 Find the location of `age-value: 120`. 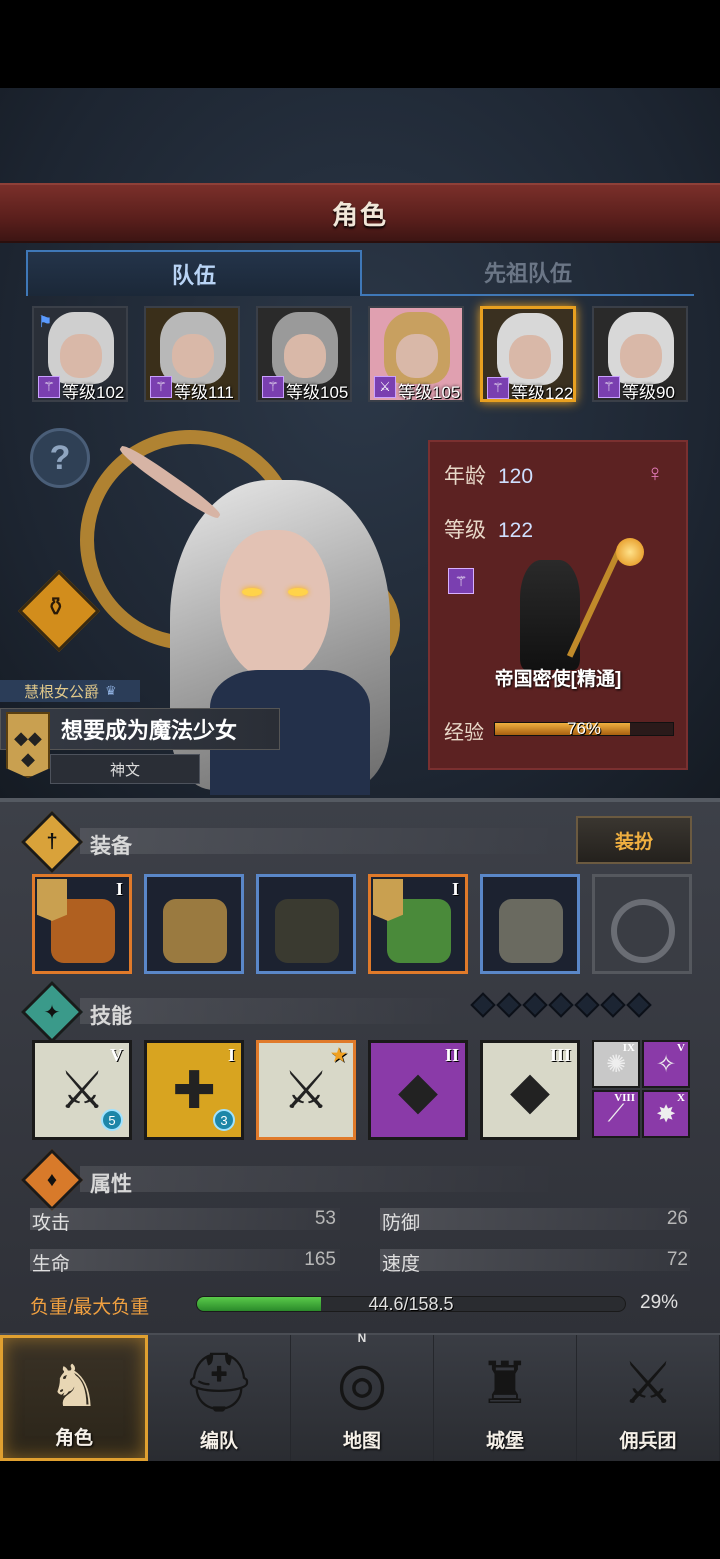

age-value: 120 is located at coordinates (516, 476).